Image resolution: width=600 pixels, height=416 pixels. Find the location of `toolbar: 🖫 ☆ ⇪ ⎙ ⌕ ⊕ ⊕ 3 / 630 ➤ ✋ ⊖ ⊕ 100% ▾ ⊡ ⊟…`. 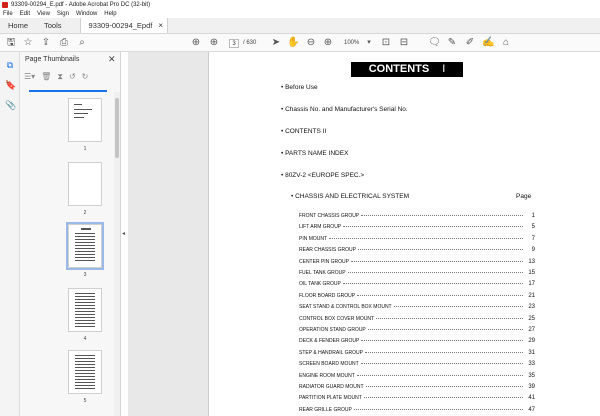

toolbar: 🖫 ☆ ⇪ ⎙ ⌕ ⊕ ⊕ 3 / 630 ➤ ✋ ⊖ ⊕ 100% ▾ ⊡ ⊟… is located at coordinates (300, 43).